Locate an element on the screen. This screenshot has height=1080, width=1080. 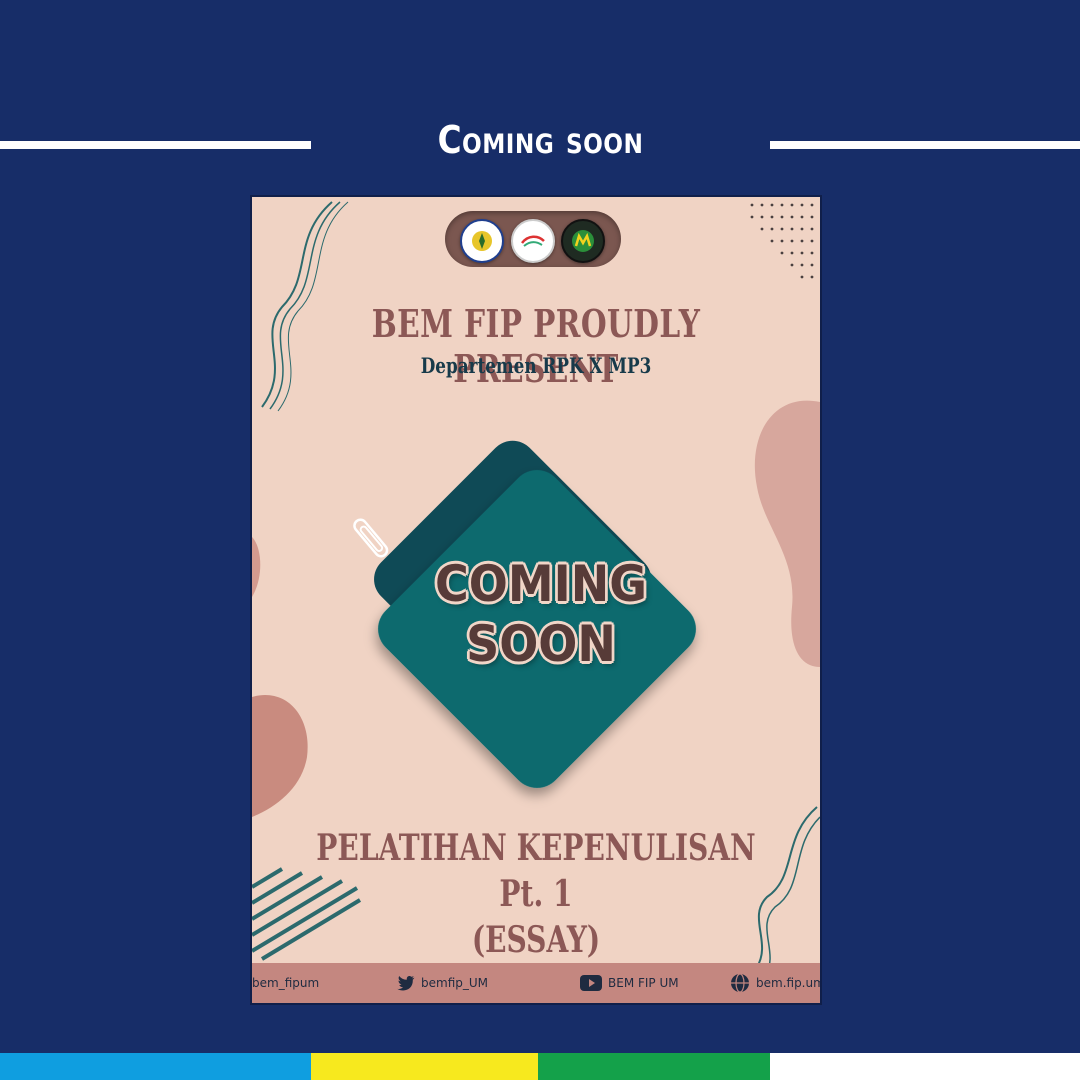
color-strip-yellow is located at coordinates (424, 1066).